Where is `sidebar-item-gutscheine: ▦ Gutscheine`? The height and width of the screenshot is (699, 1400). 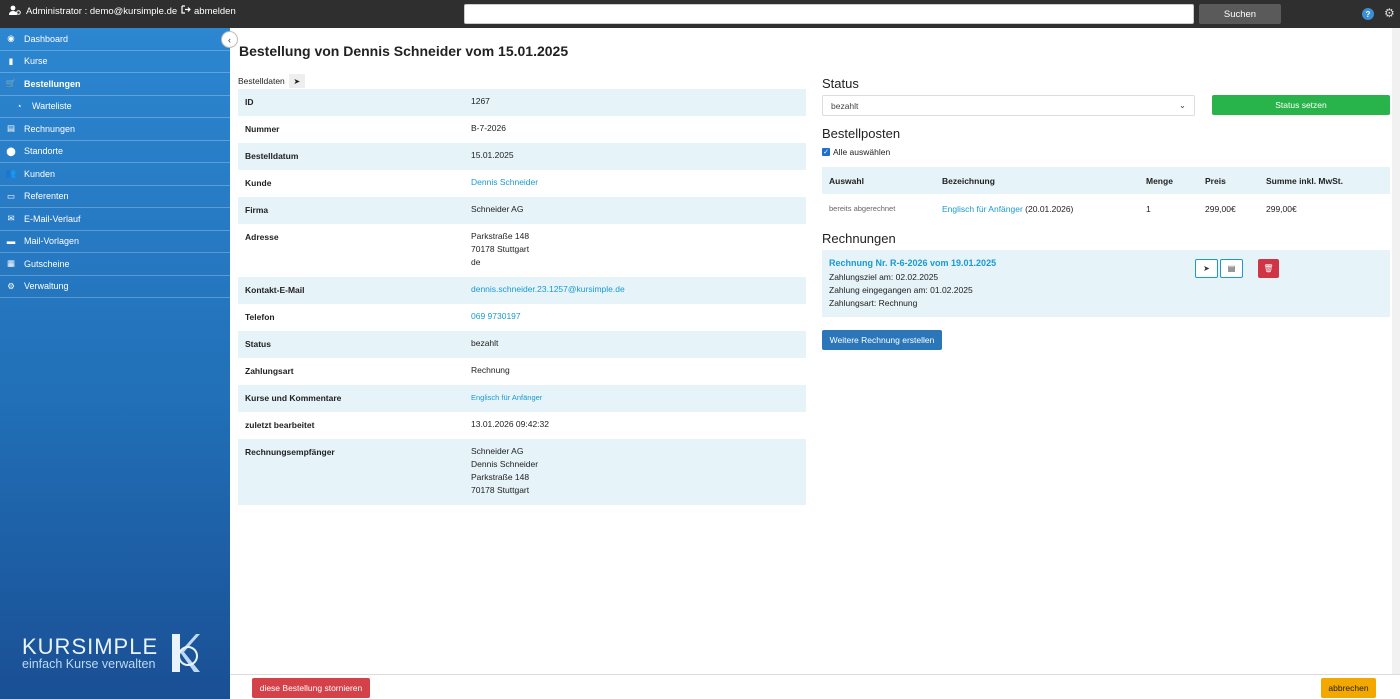 sidebar-item-gutscheine: ▦ Gutscheine is located at coordinates (115, 264).